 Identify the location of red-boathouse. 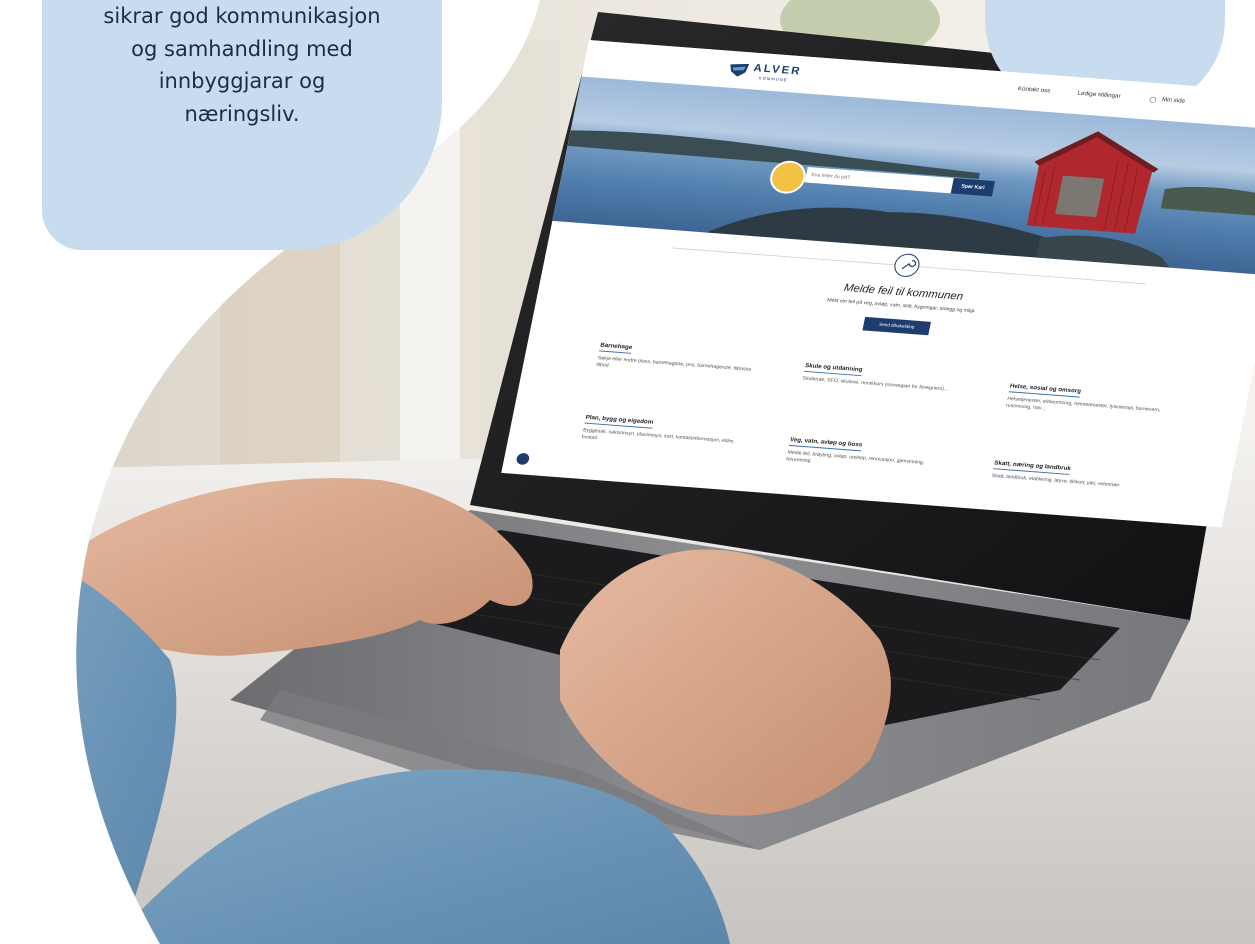
(1092, 182).